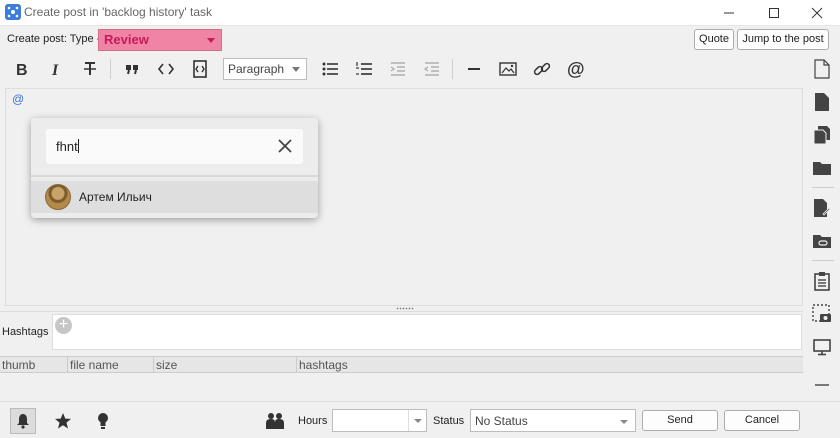 The height and width of the screenshot is (438, 840). What do you see at coordinates (330, 69) in the screenshot?
I see `bullet-list-icon` at bounding box center [330, 69].